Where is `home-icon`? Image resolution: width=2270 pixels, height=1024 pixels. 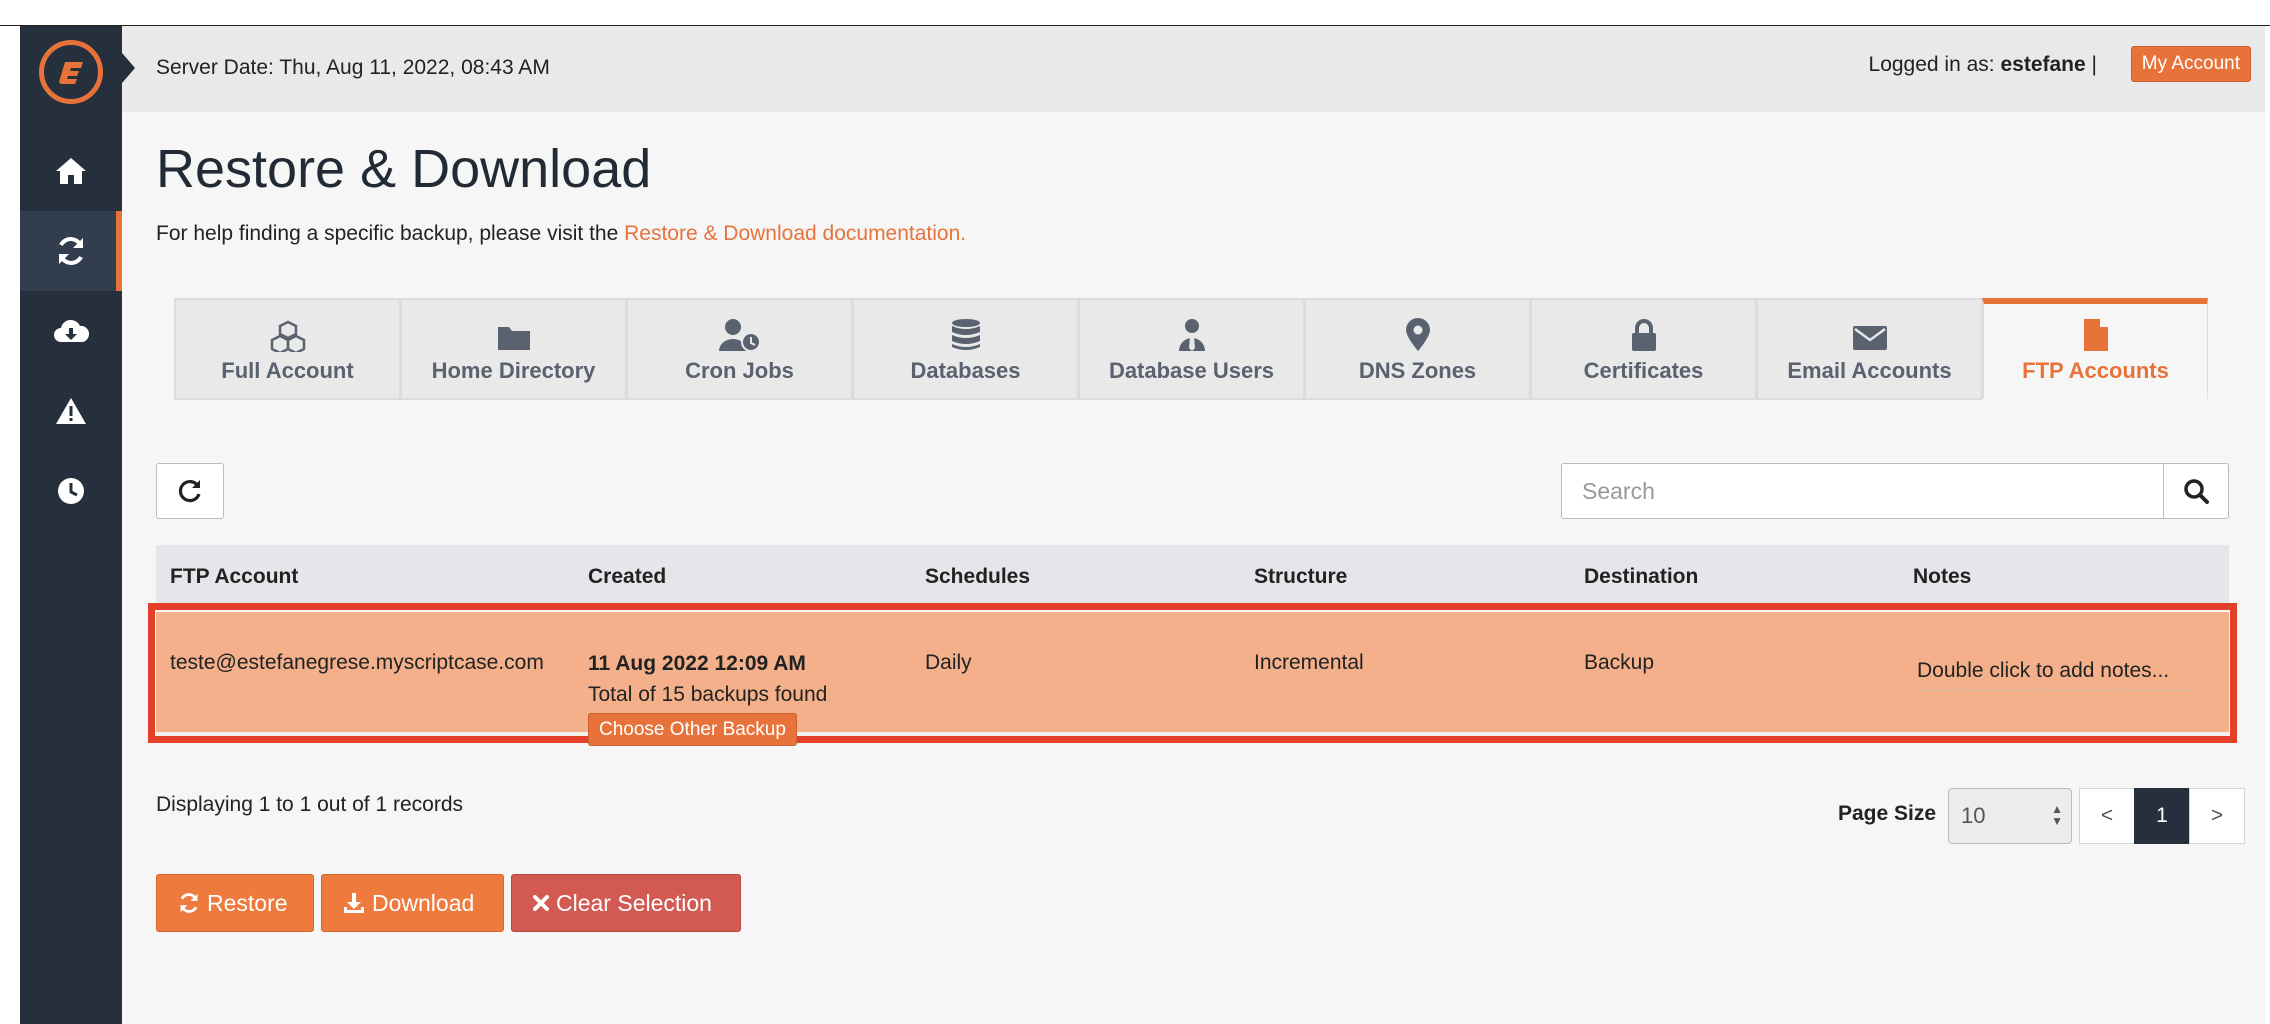
home-icon is located at coordinates (71, 171).